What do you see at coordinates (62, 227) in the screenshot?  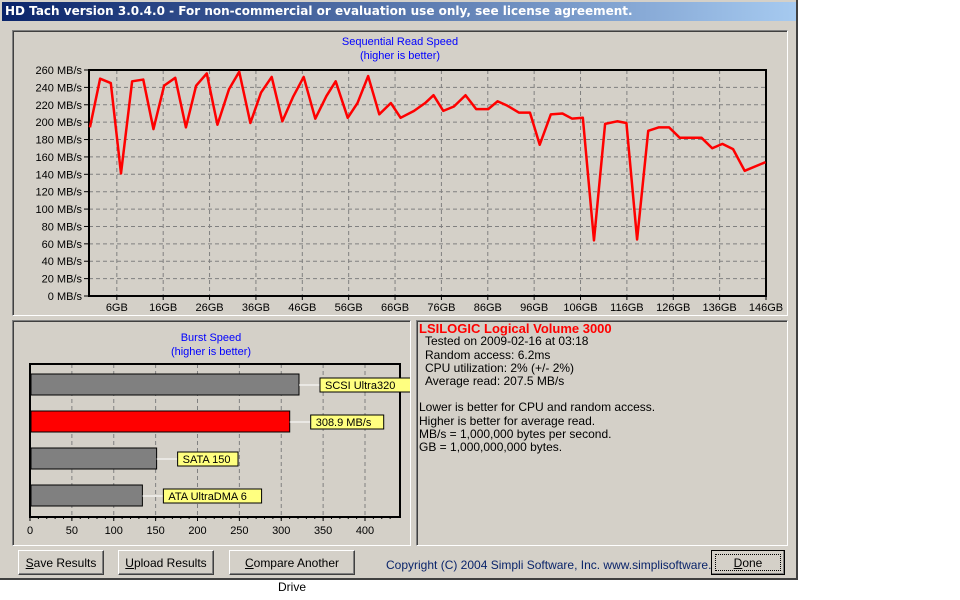 I see `y-tick-label: 80 MB/s` at bounding box center [62, 227].